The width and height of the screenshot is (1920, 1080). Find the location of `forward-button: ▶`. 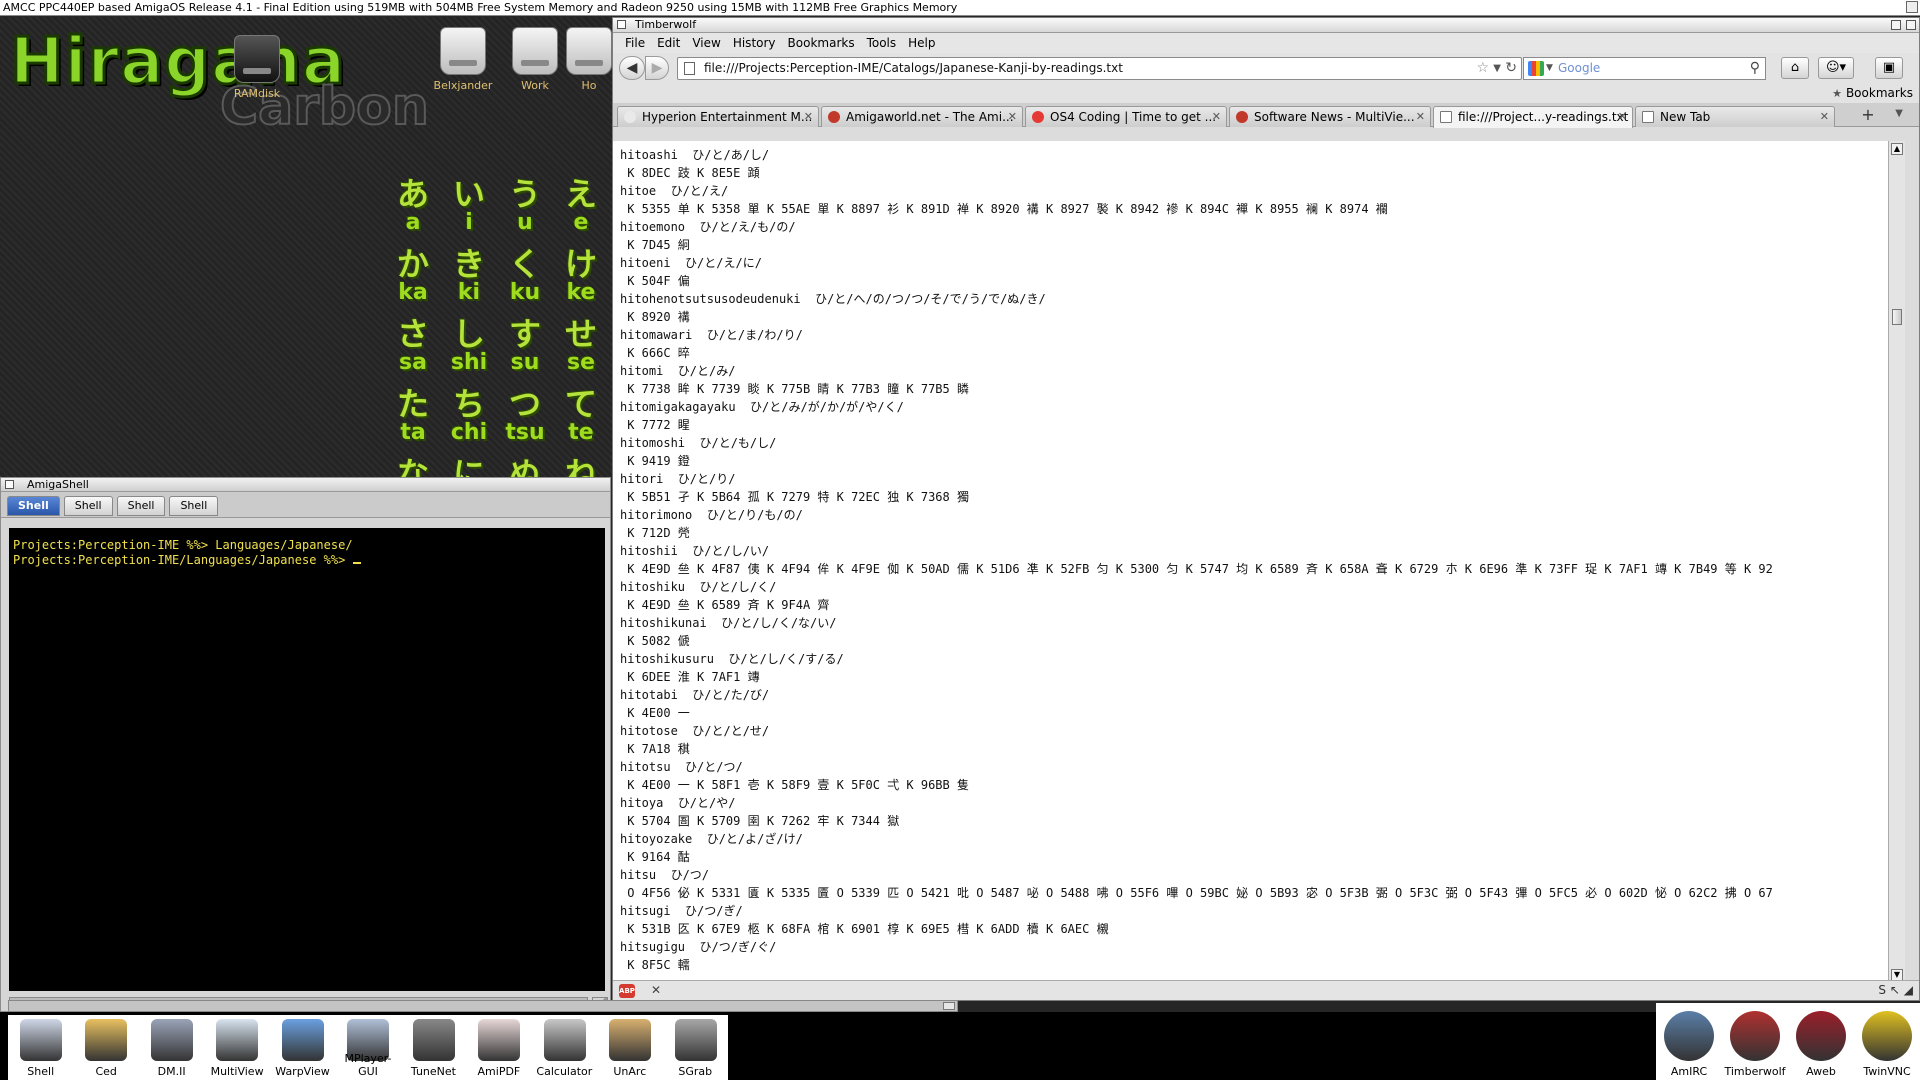

forward-button: ▶ is located at coordinates (657, 68).